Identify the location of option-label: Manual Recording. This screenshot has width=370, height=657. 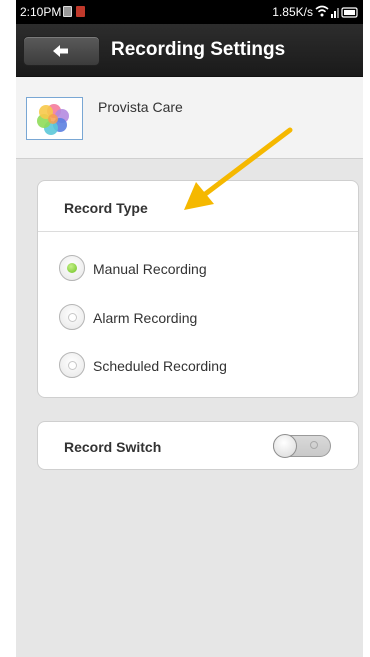
(150, 269).